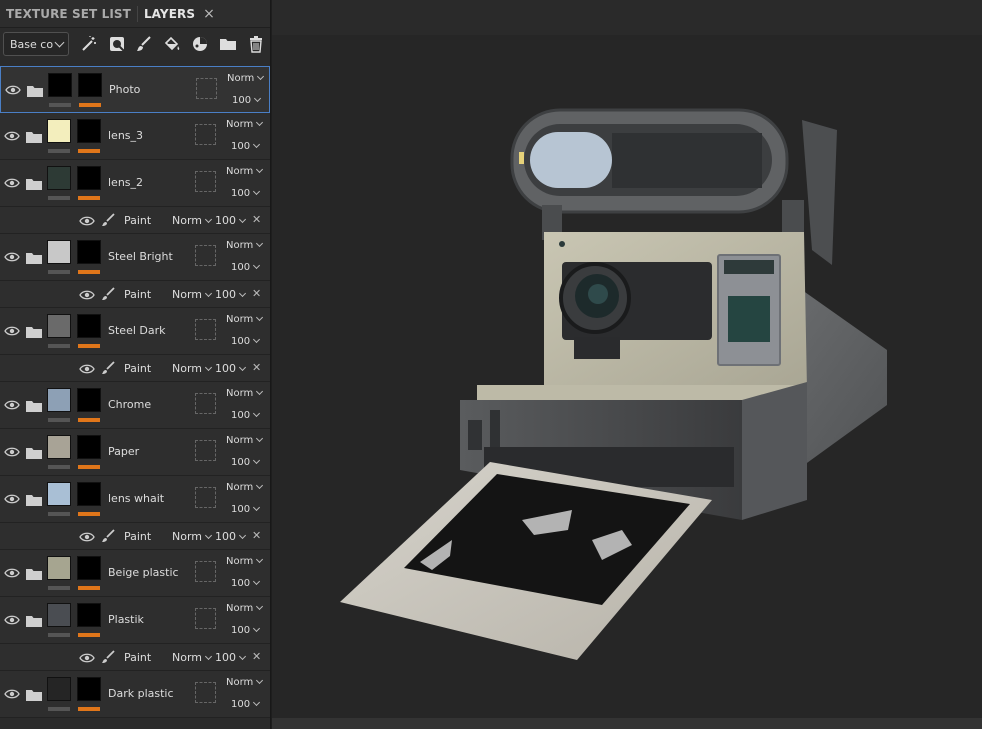 Image resolution: width=982 pixels, height=729 pixels. I want to click on layer-row: lens_2Norm100, so click(135, 183).